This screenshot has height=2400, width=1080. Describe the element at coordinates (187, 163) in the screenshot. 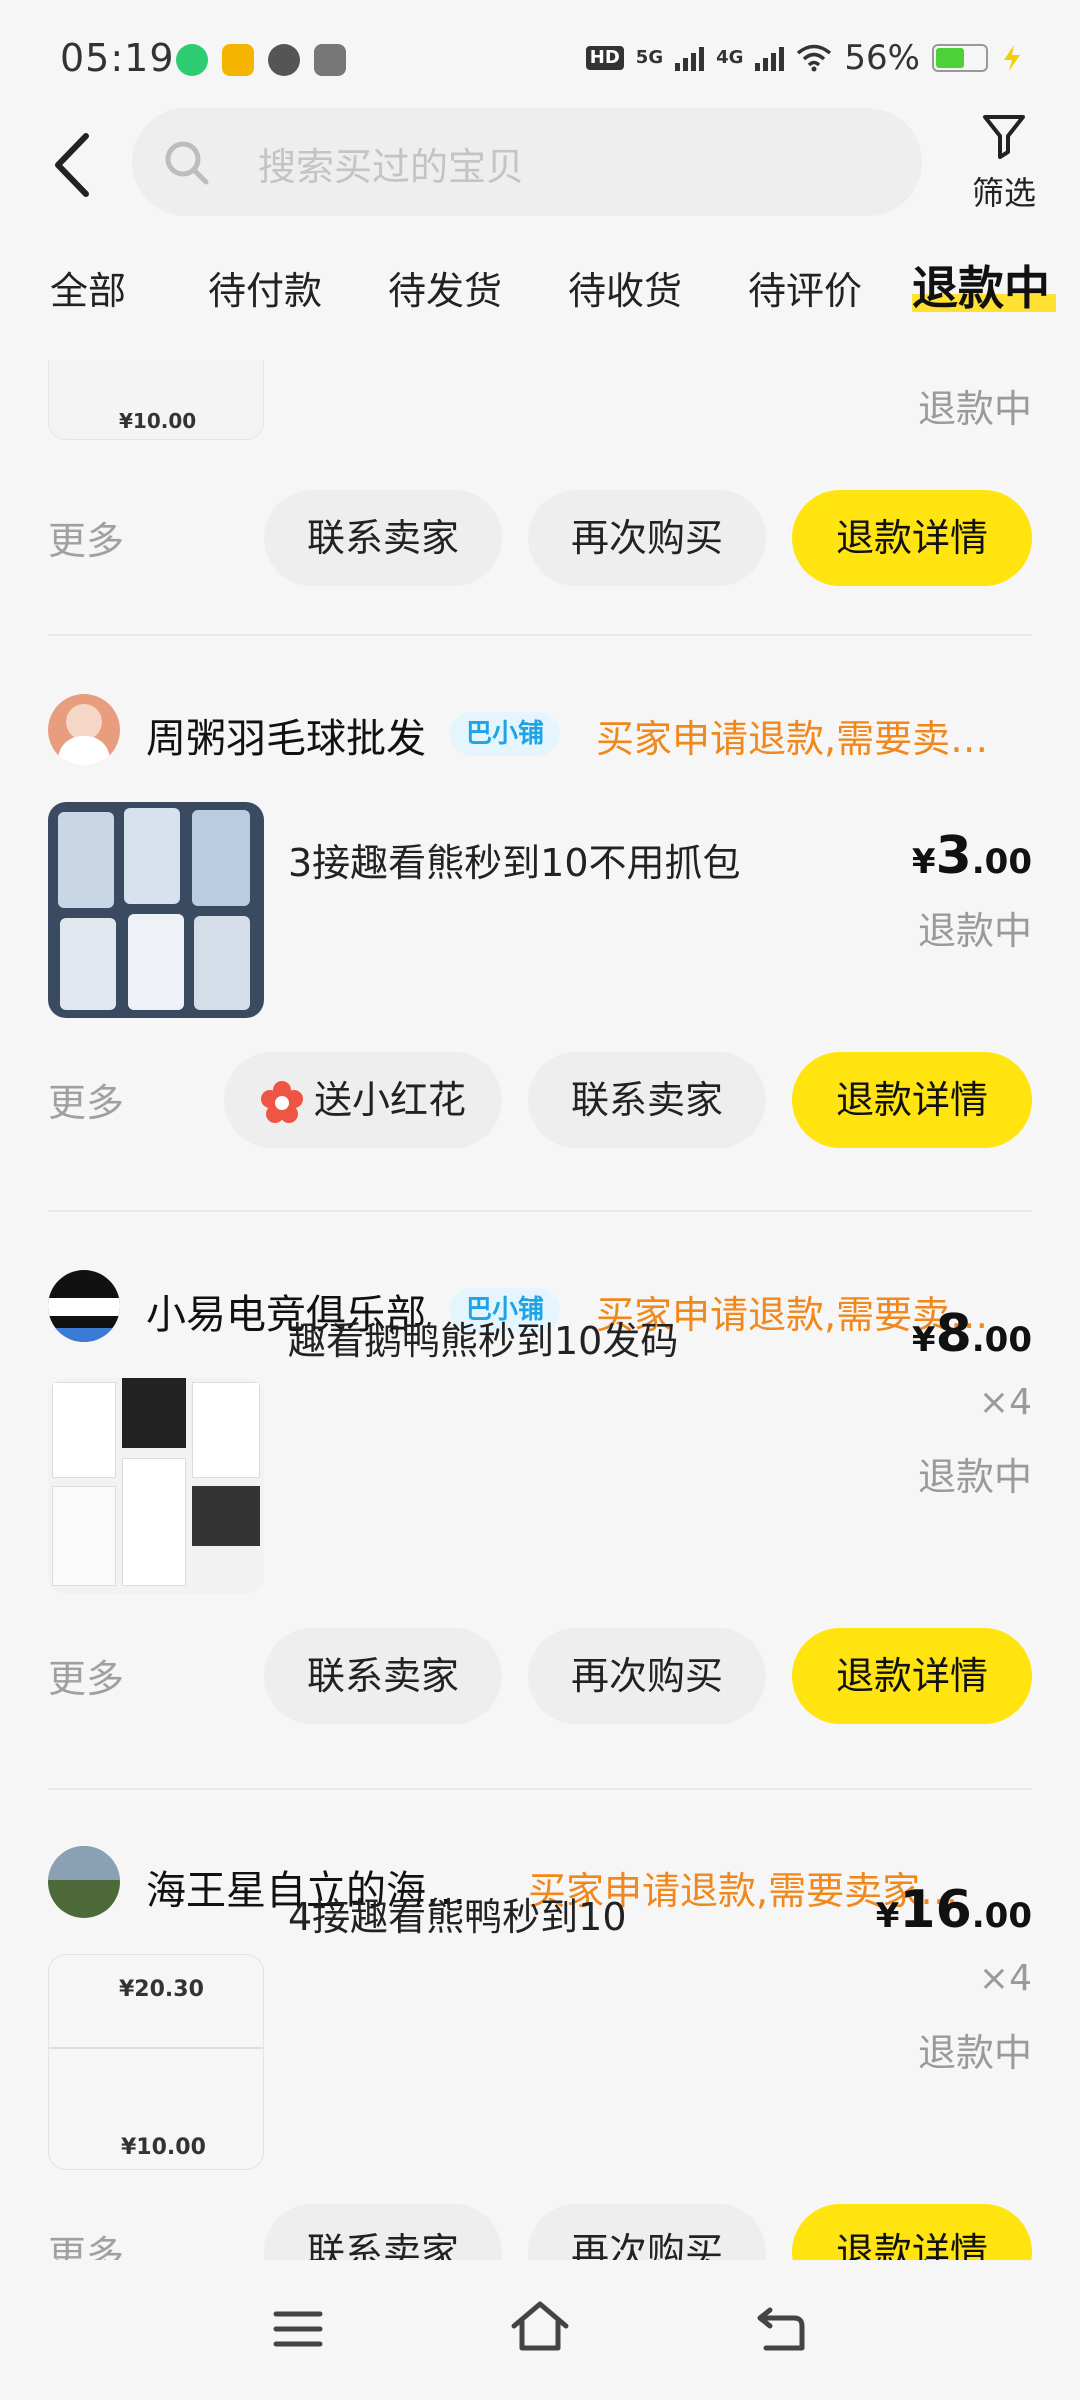

I see `search-icon` at that location.